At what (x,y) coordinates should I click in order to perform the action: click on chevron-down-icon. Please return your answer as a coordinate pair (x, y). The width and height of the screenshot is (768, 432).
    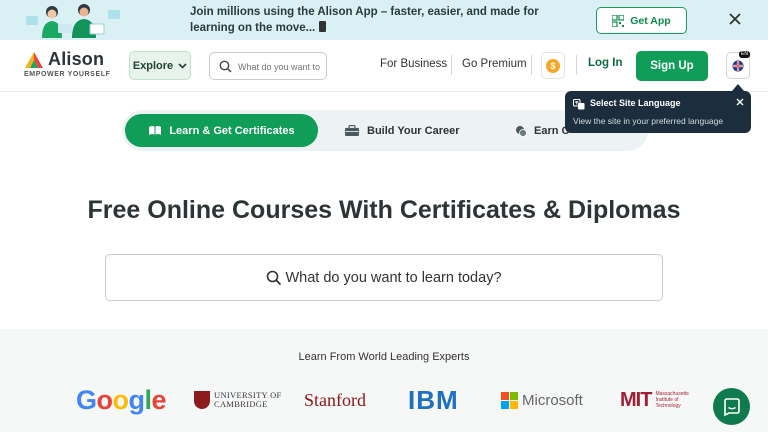
    Looking at the image, I should click on (182, 65).